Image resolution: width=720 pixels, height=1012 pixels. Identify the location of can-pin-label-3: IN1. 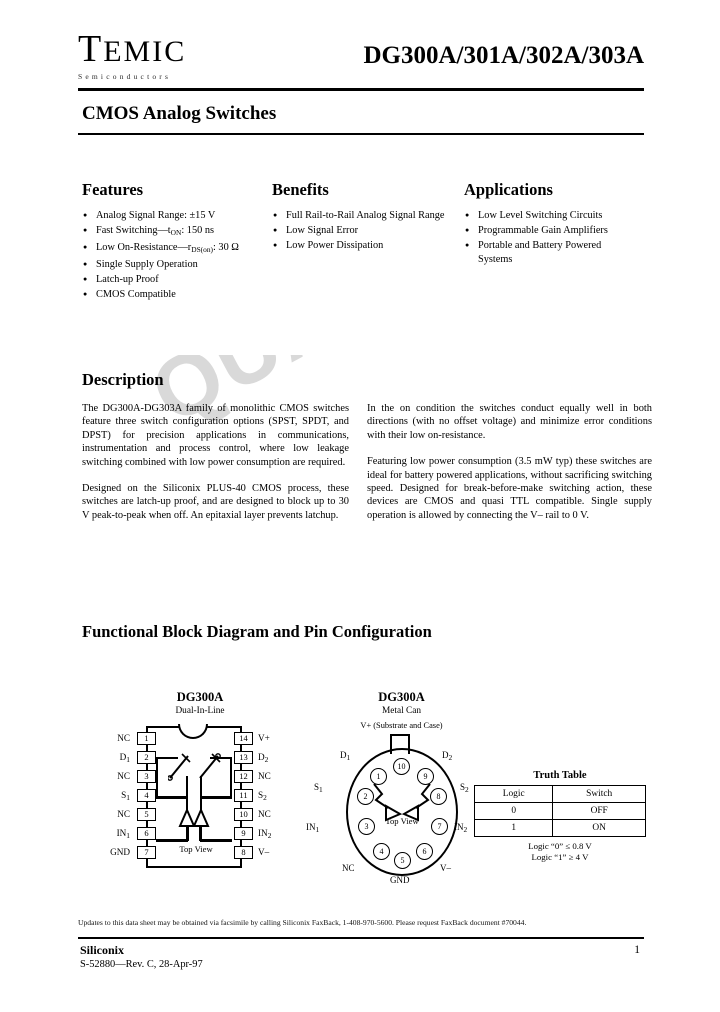
(312, 828).